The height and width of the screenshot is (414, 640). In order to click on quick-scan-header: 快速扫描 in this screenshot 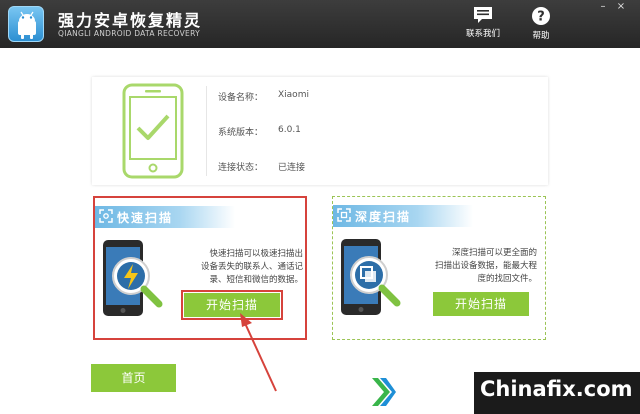, I will do `click(165, 217)`.